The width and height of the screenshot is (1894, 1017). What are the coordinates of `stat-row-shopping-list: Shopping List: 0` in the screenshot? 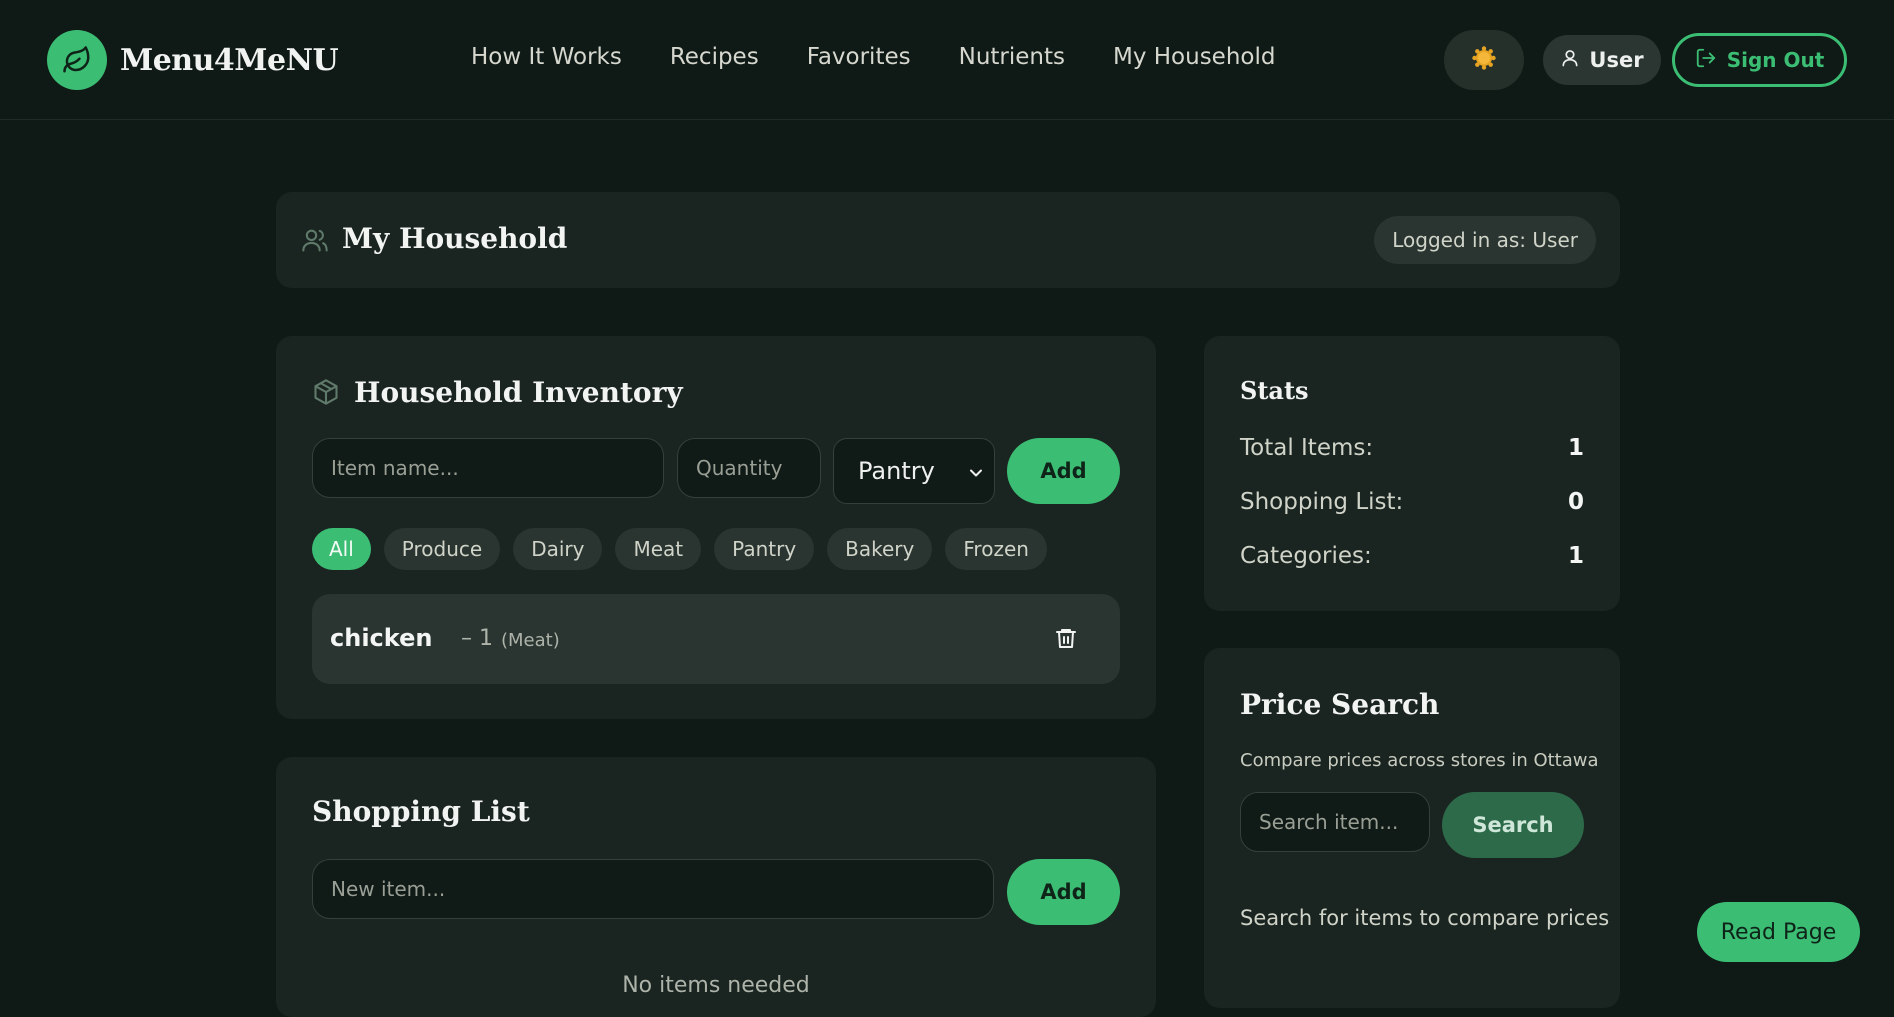 It's located at (1412, 502).